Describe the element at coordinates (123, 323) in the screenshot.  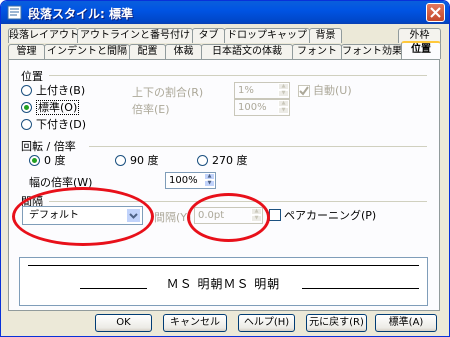
I see `ok-button: OK` at that location.